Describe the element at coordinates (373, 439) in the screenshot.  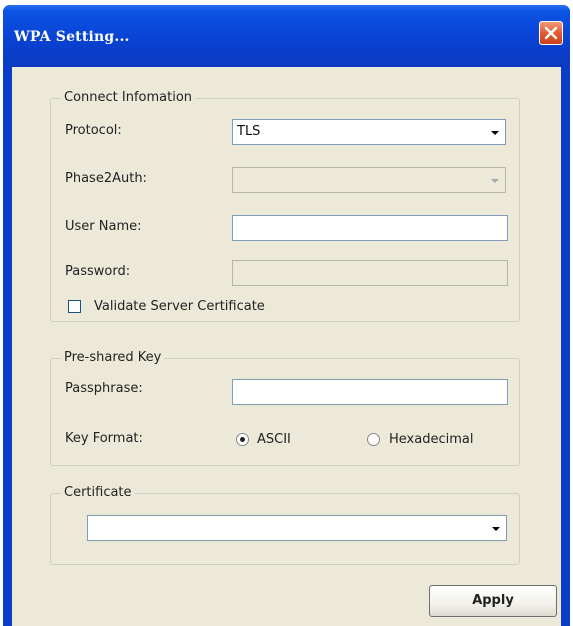
I see `hexadecimal-radio` at that location.